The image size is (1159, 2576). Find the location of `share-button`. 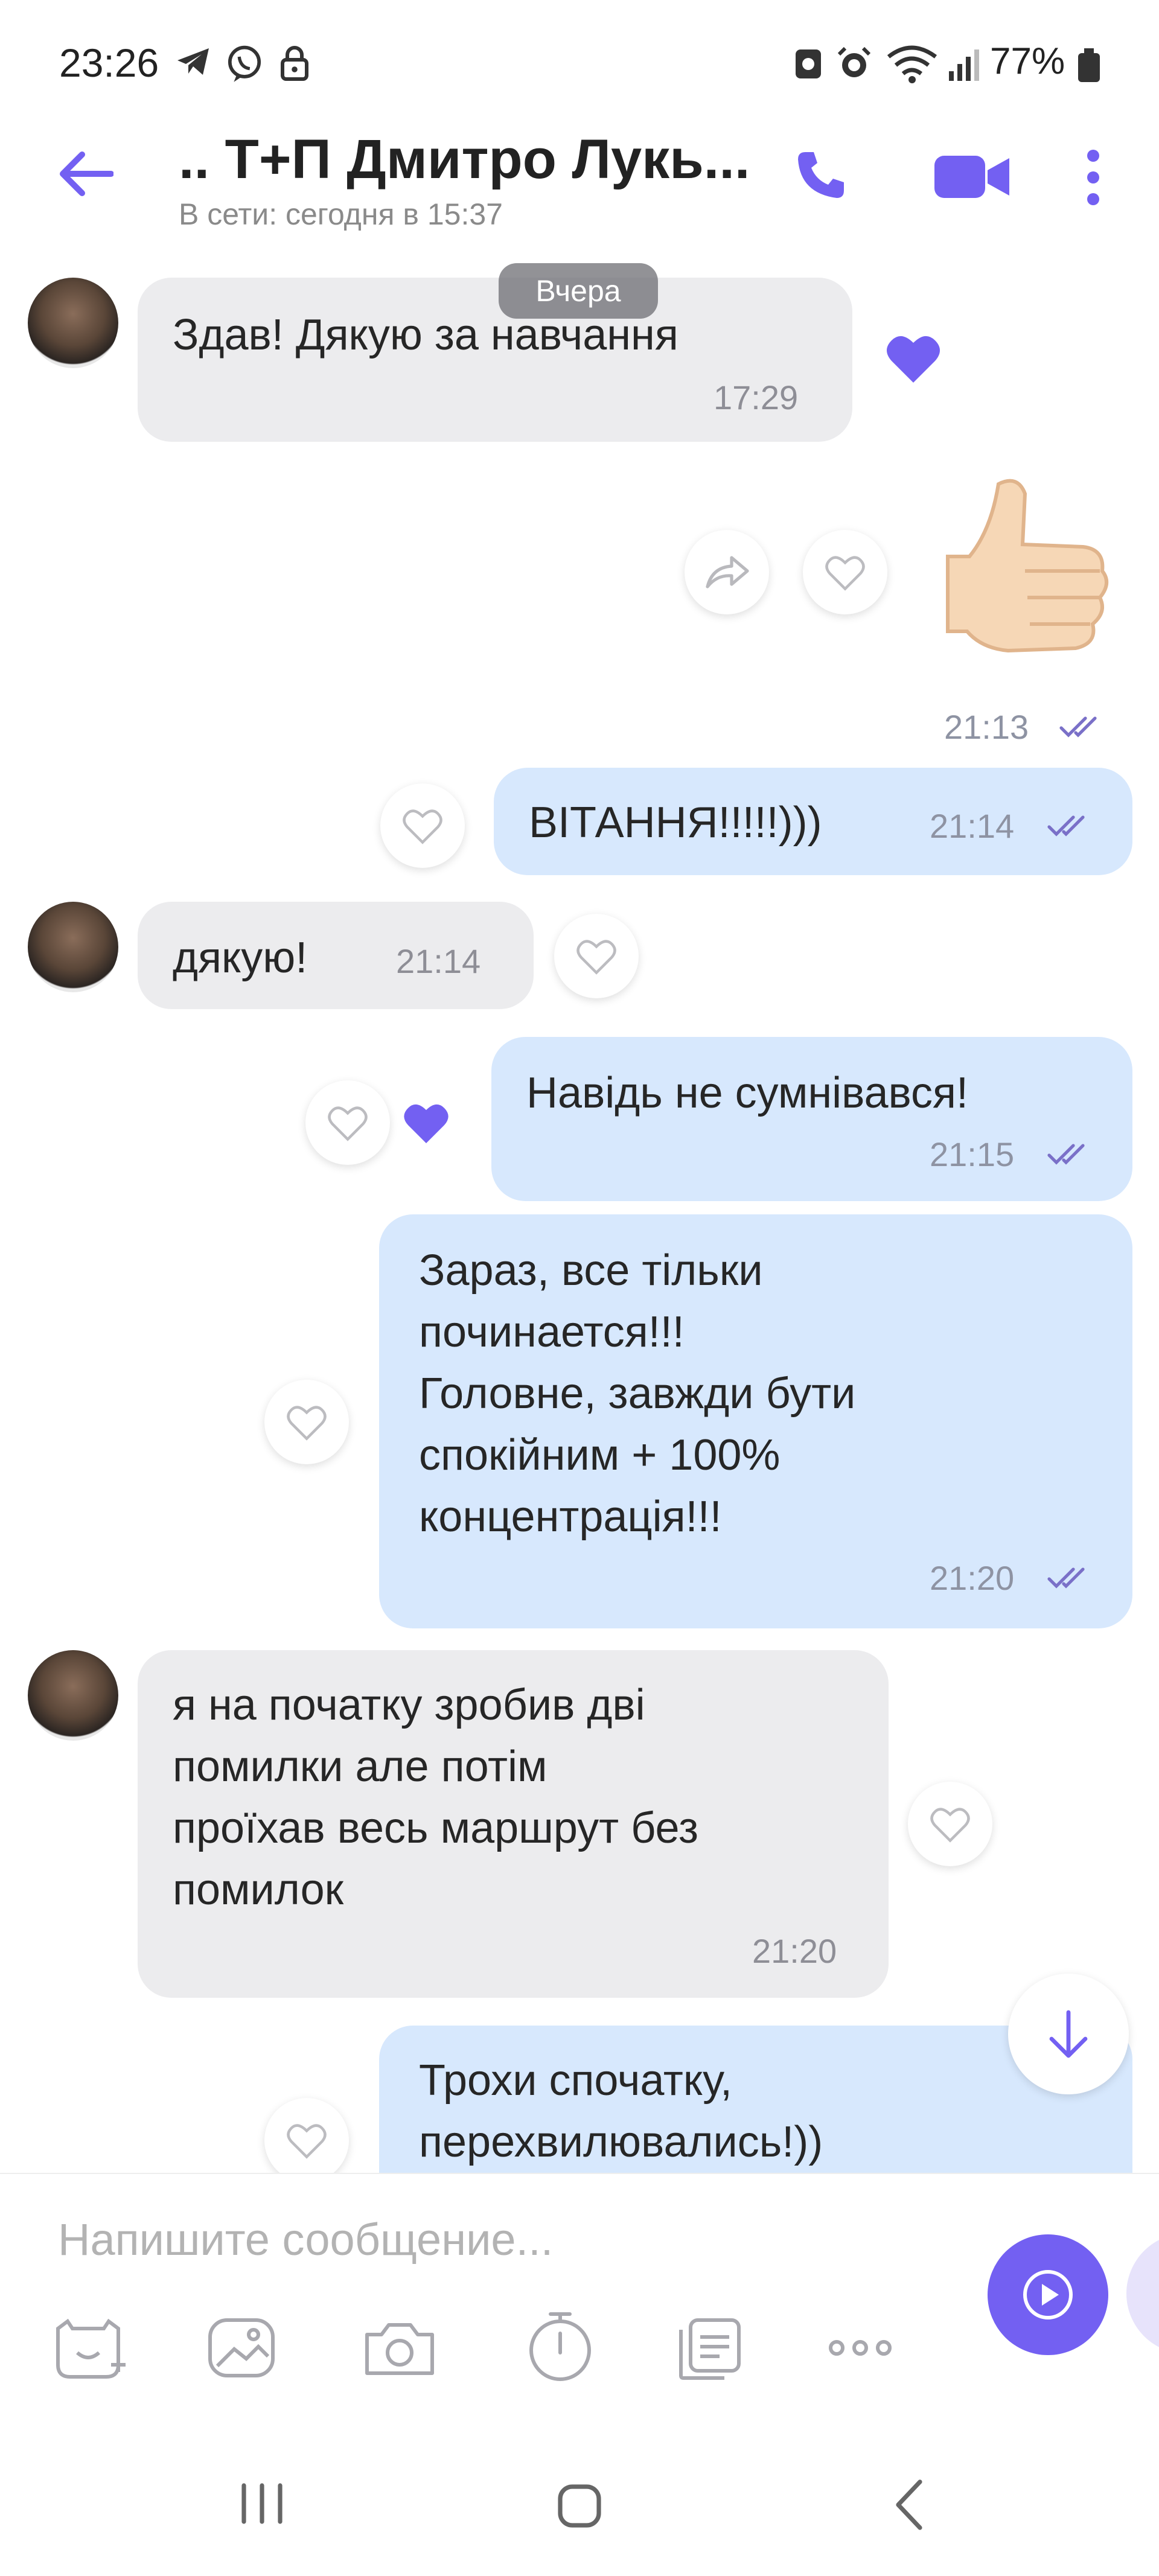

share-button is located at coordinates (727, 572).